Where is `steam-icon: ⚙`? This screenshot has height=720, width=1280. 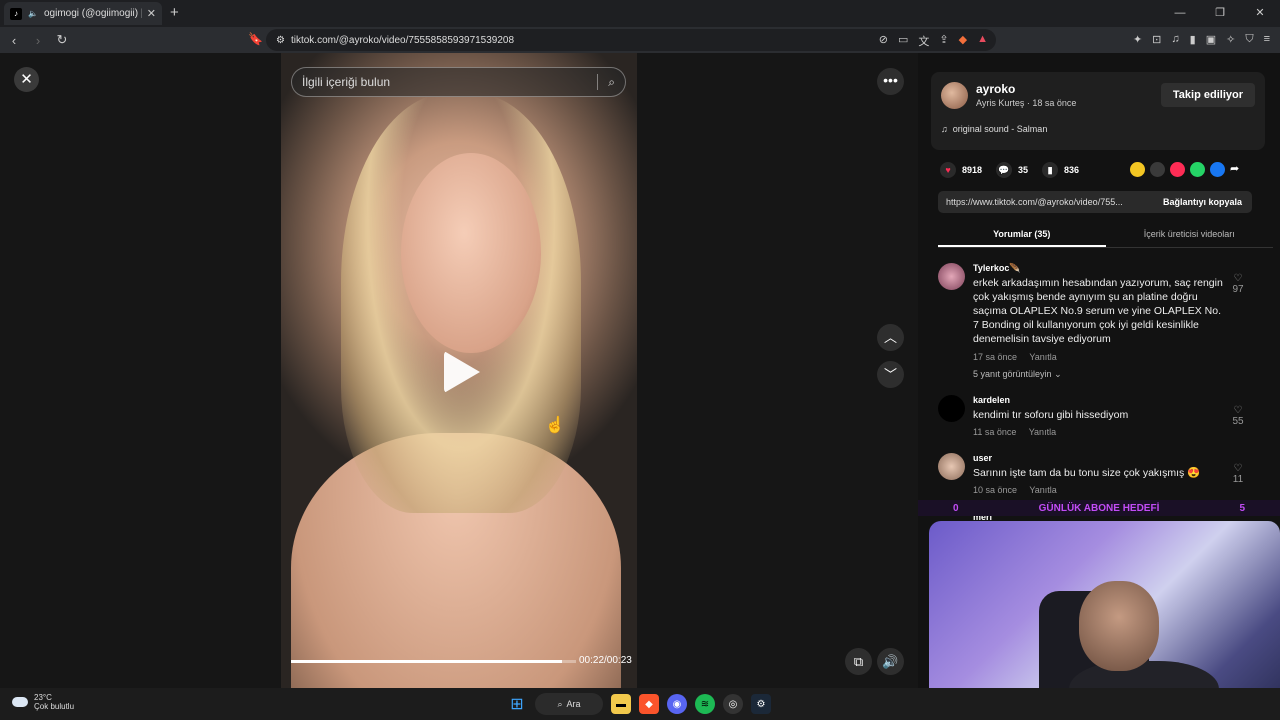 steam-icon: ⚙ is located at coordinates (761, 704).